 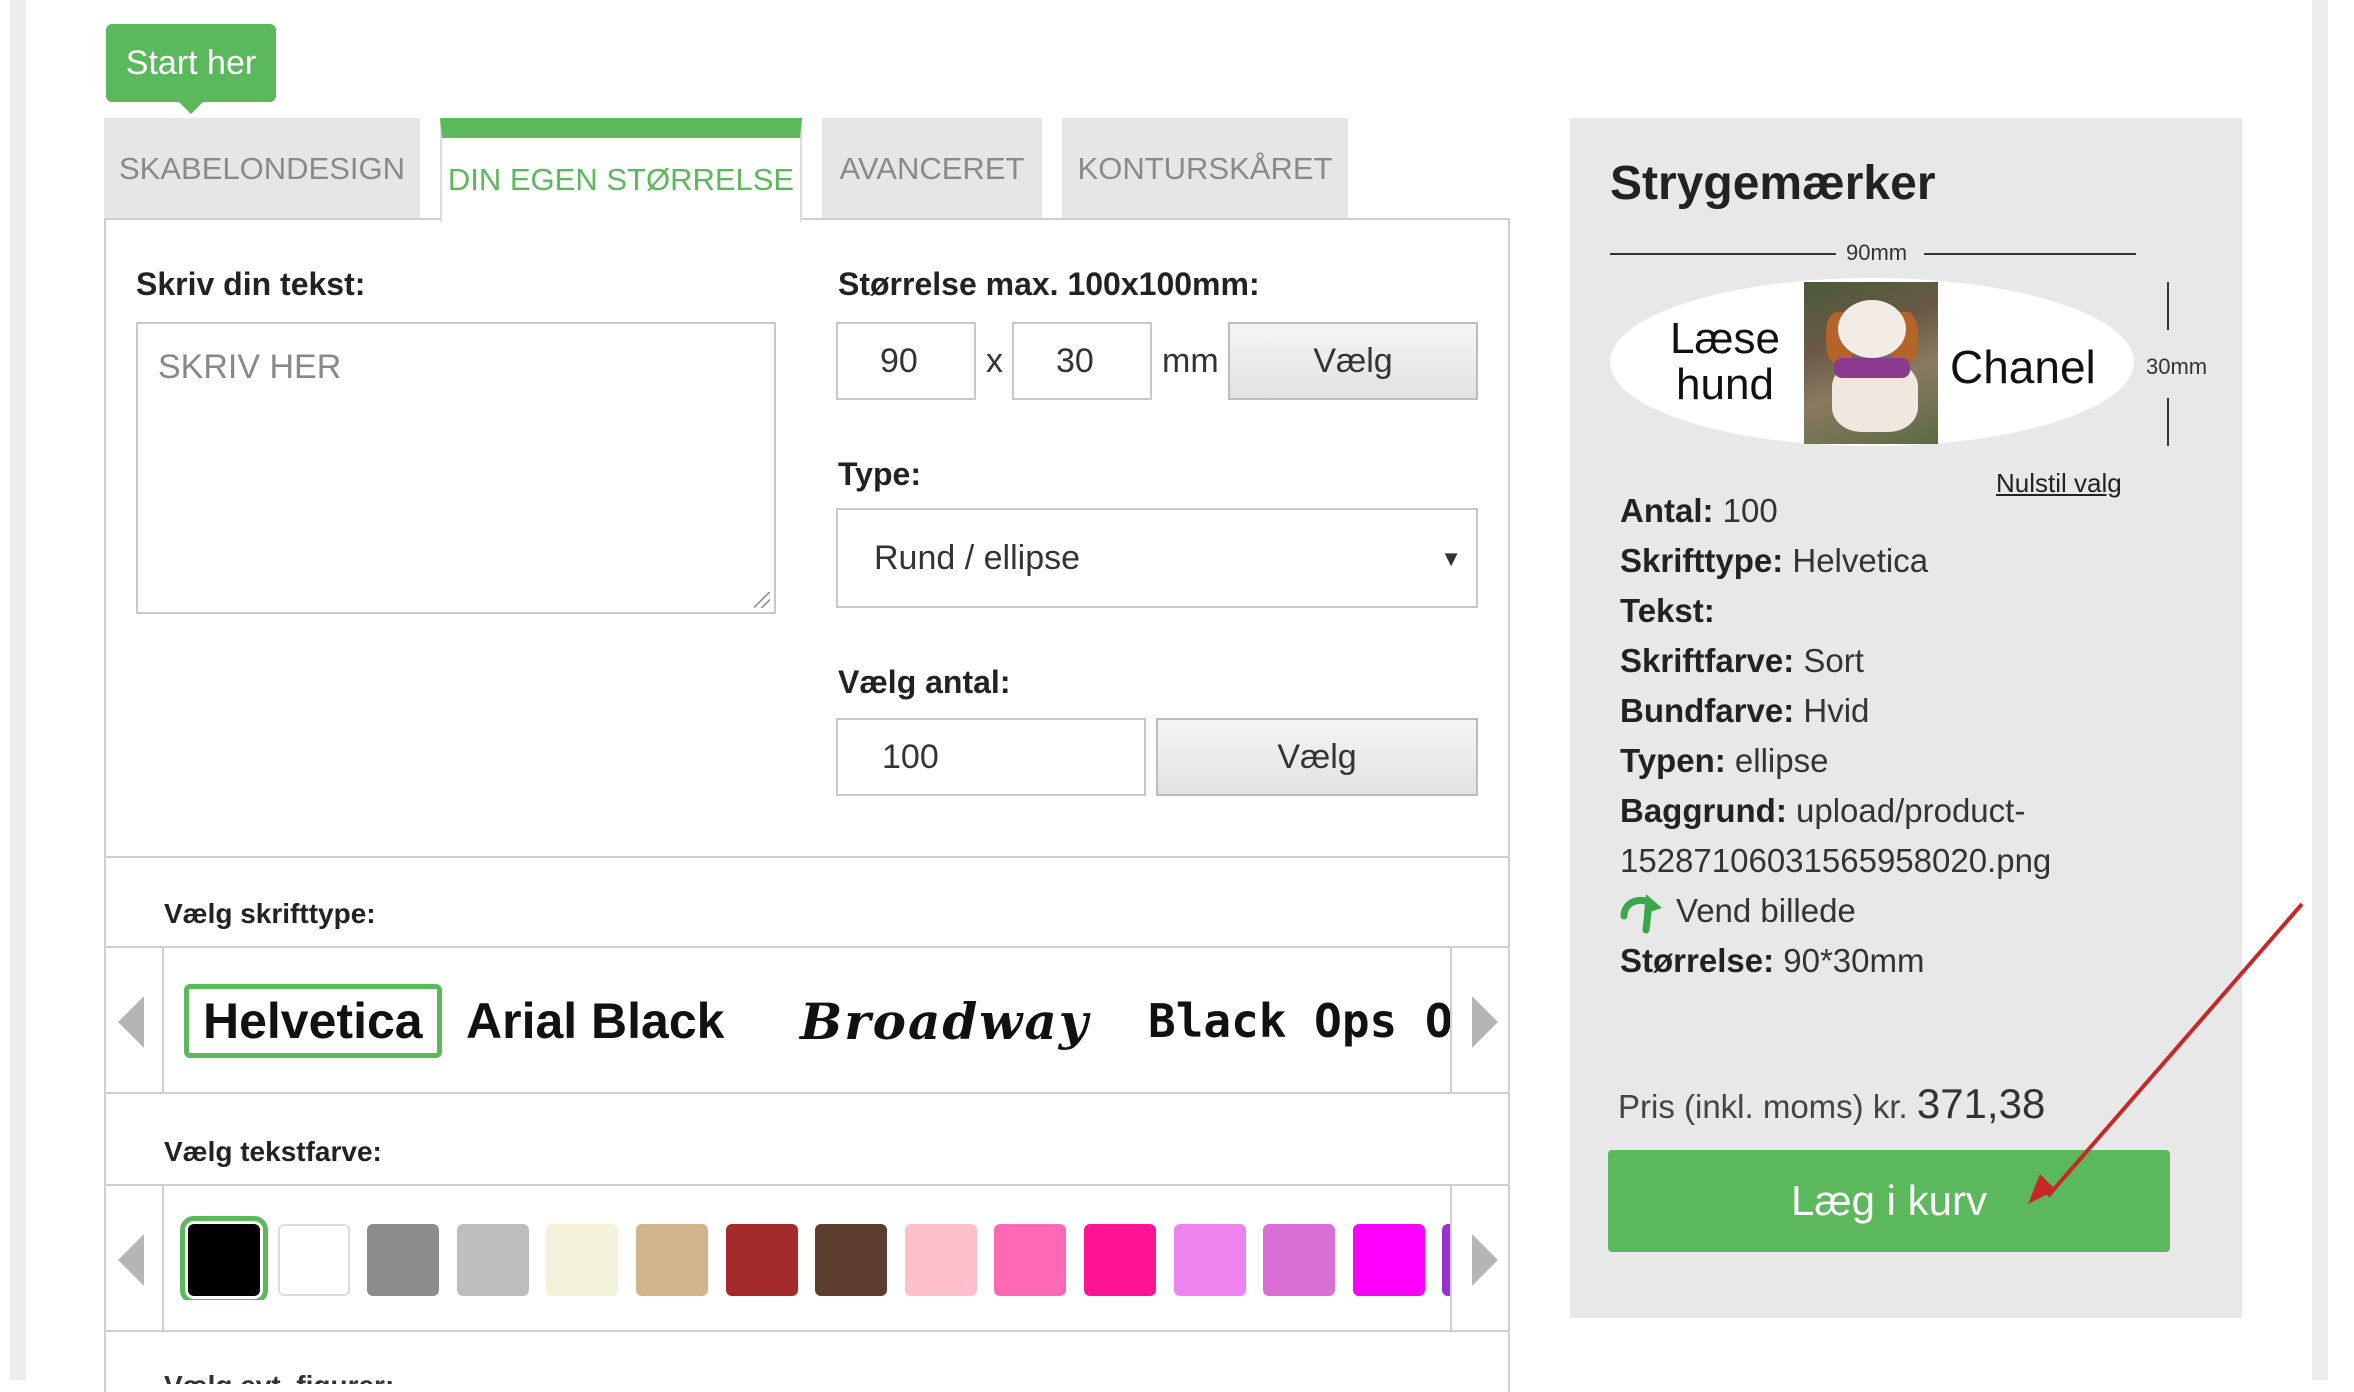 I want to click on text-input-placeholder: SKRIV HER, so click(x=250, y=367).